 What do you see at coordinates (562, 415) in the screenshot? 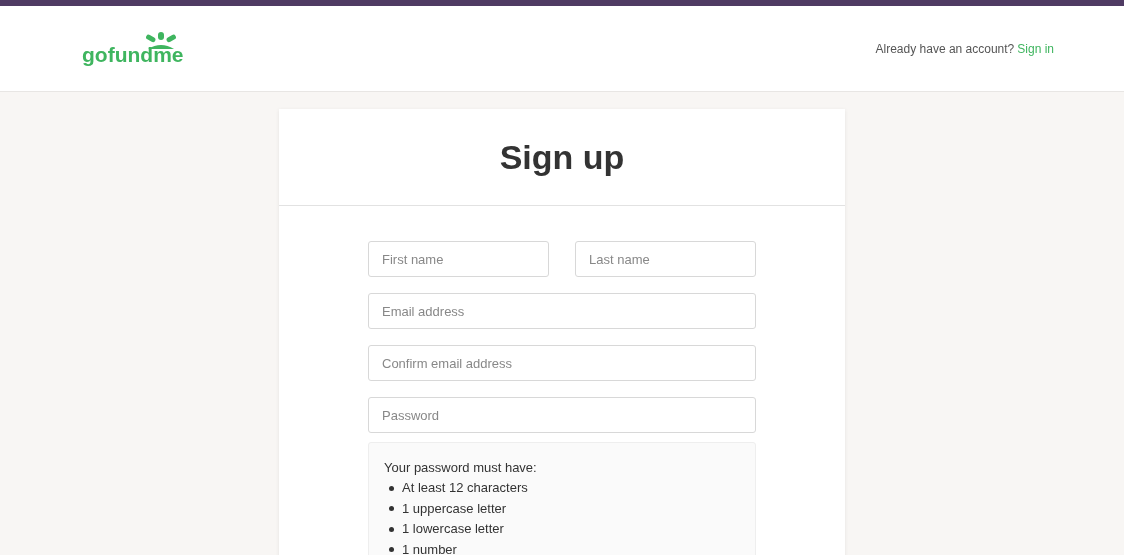
I see `input-field: Password` at bounding box center [562, 415].